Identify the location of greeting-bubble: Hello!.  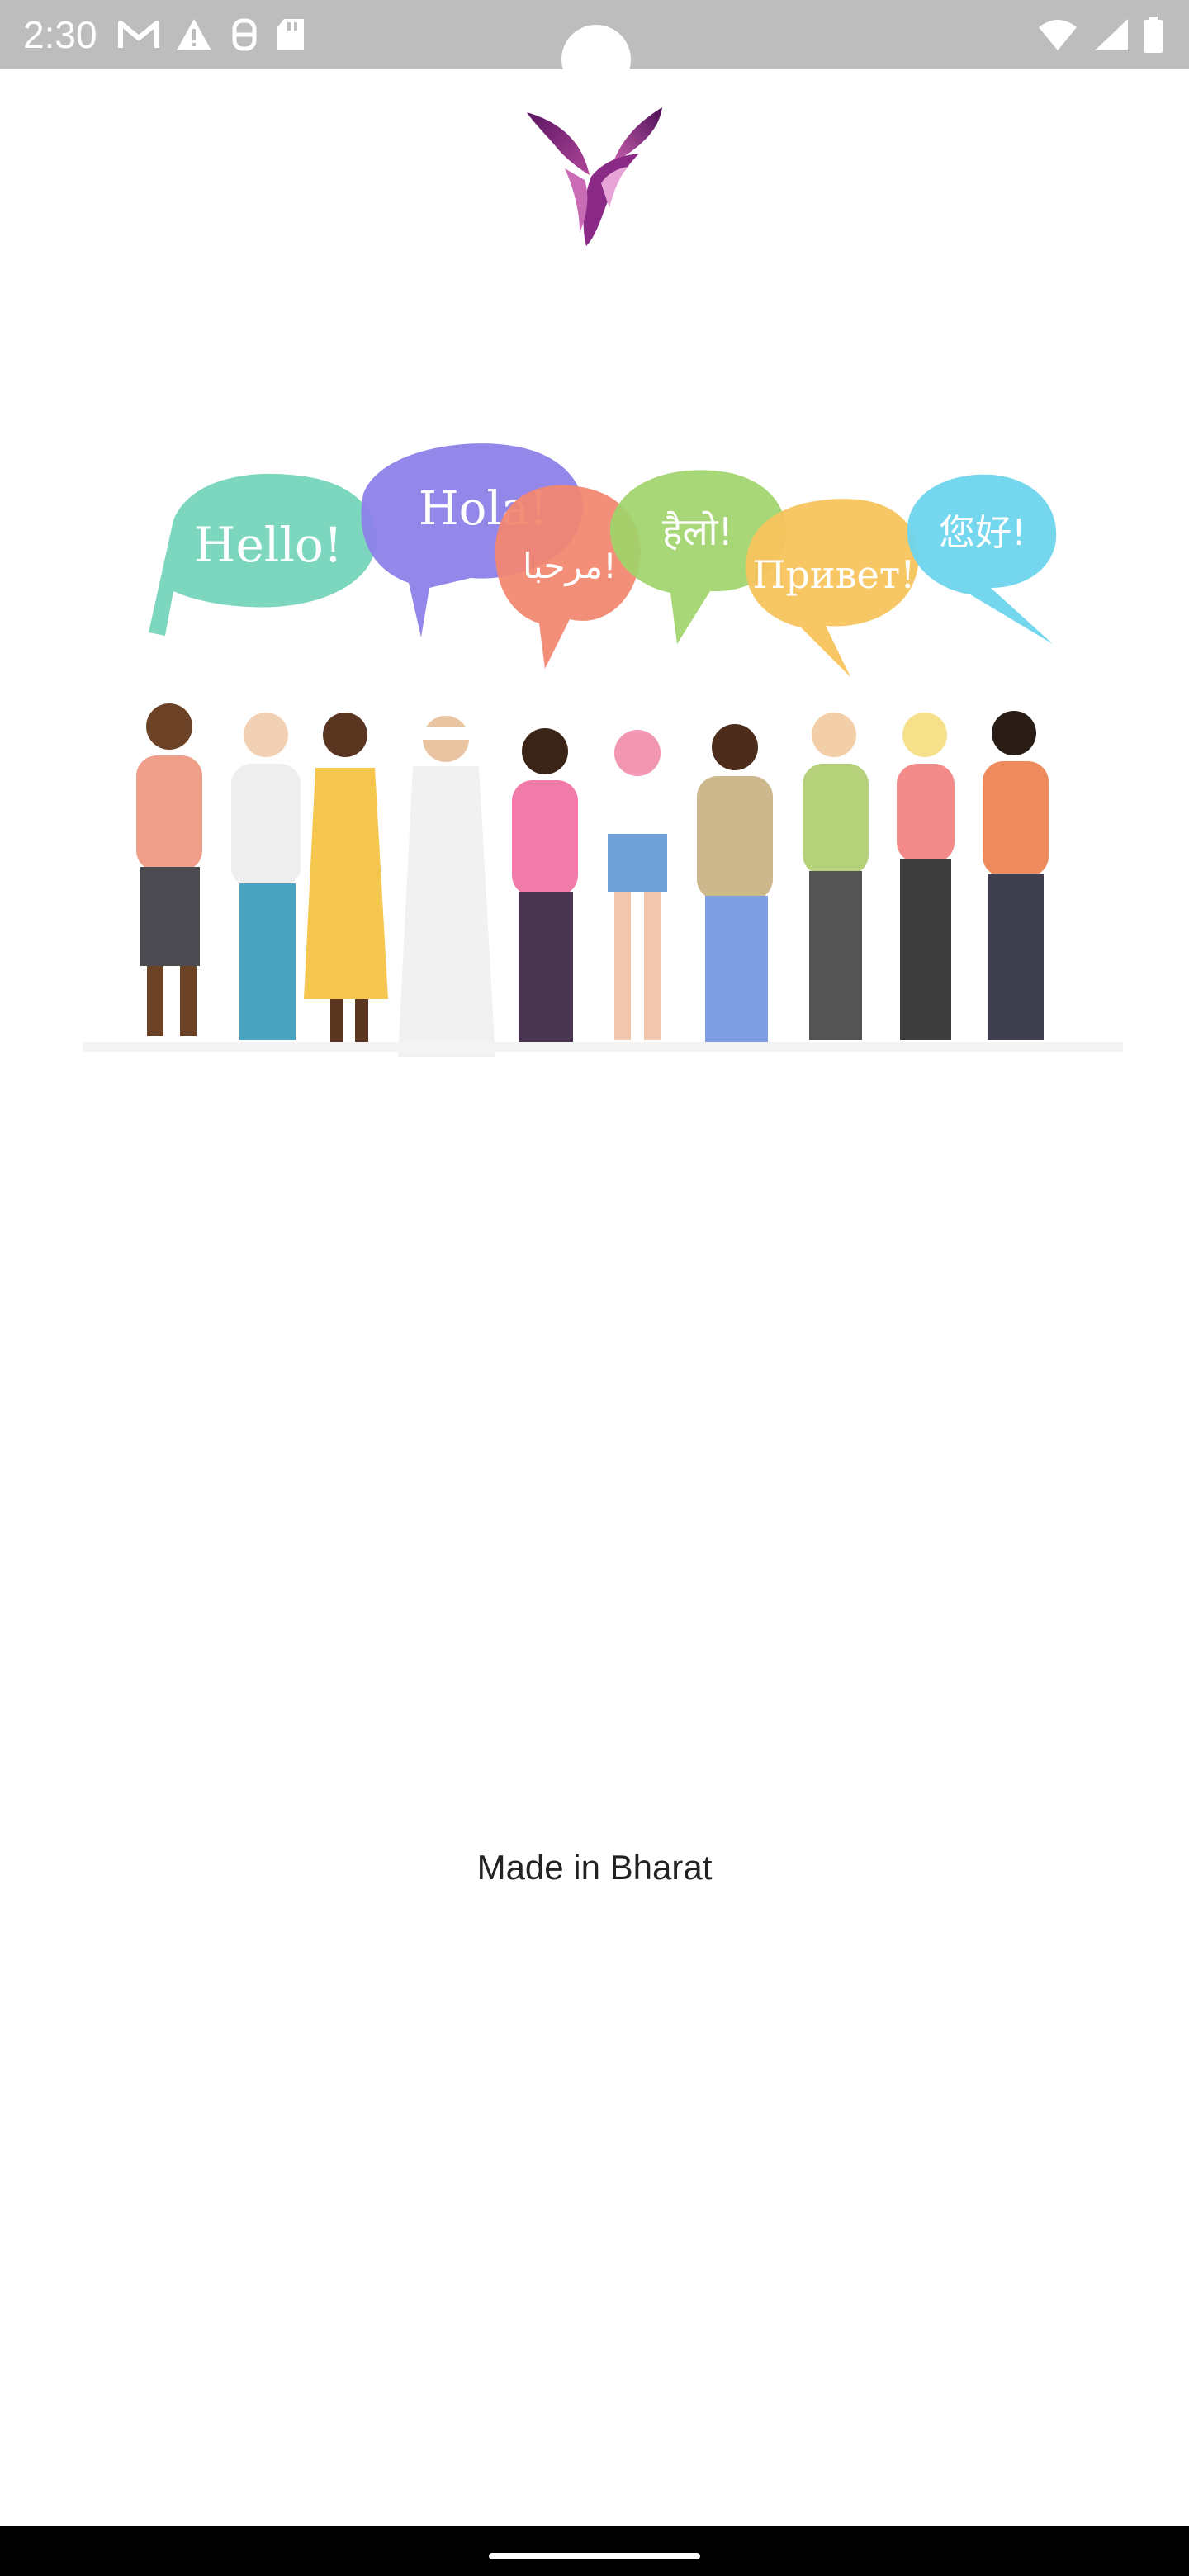
(263, 554).